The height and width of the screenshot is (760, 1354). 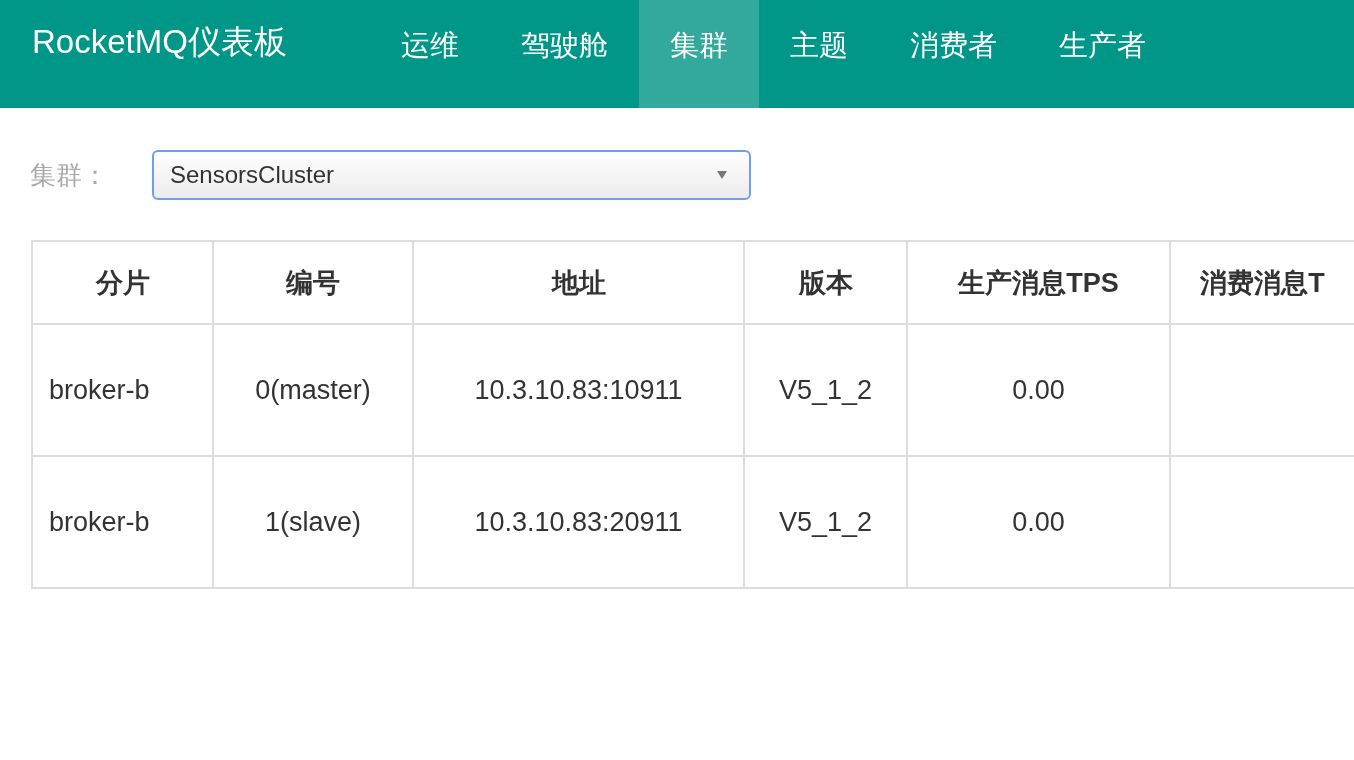 I want to click on column-header: 消费消息T, so click(x=1262, y=282).